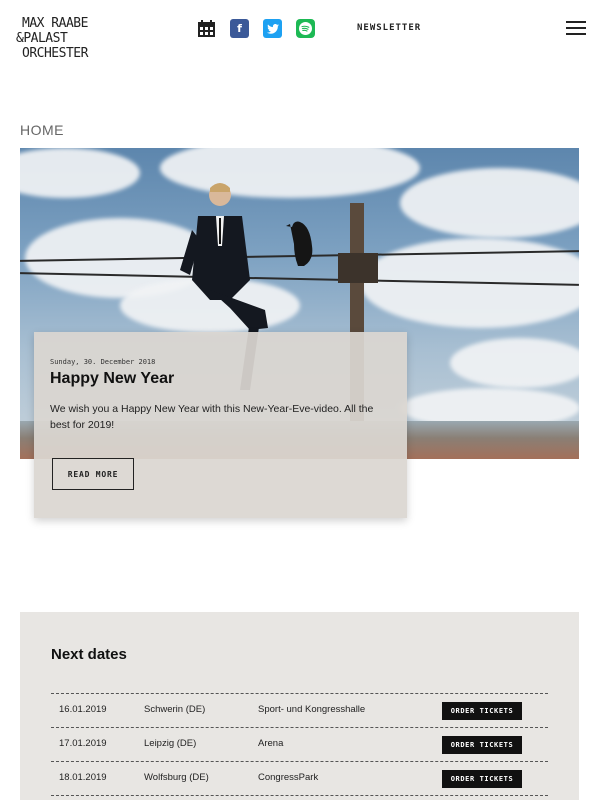 This screenshot has height=800, width=600. I want to click on site-header: MAX RAABE &PALAST ORCHESTER f NEWSLETTER, so click(300, 40).